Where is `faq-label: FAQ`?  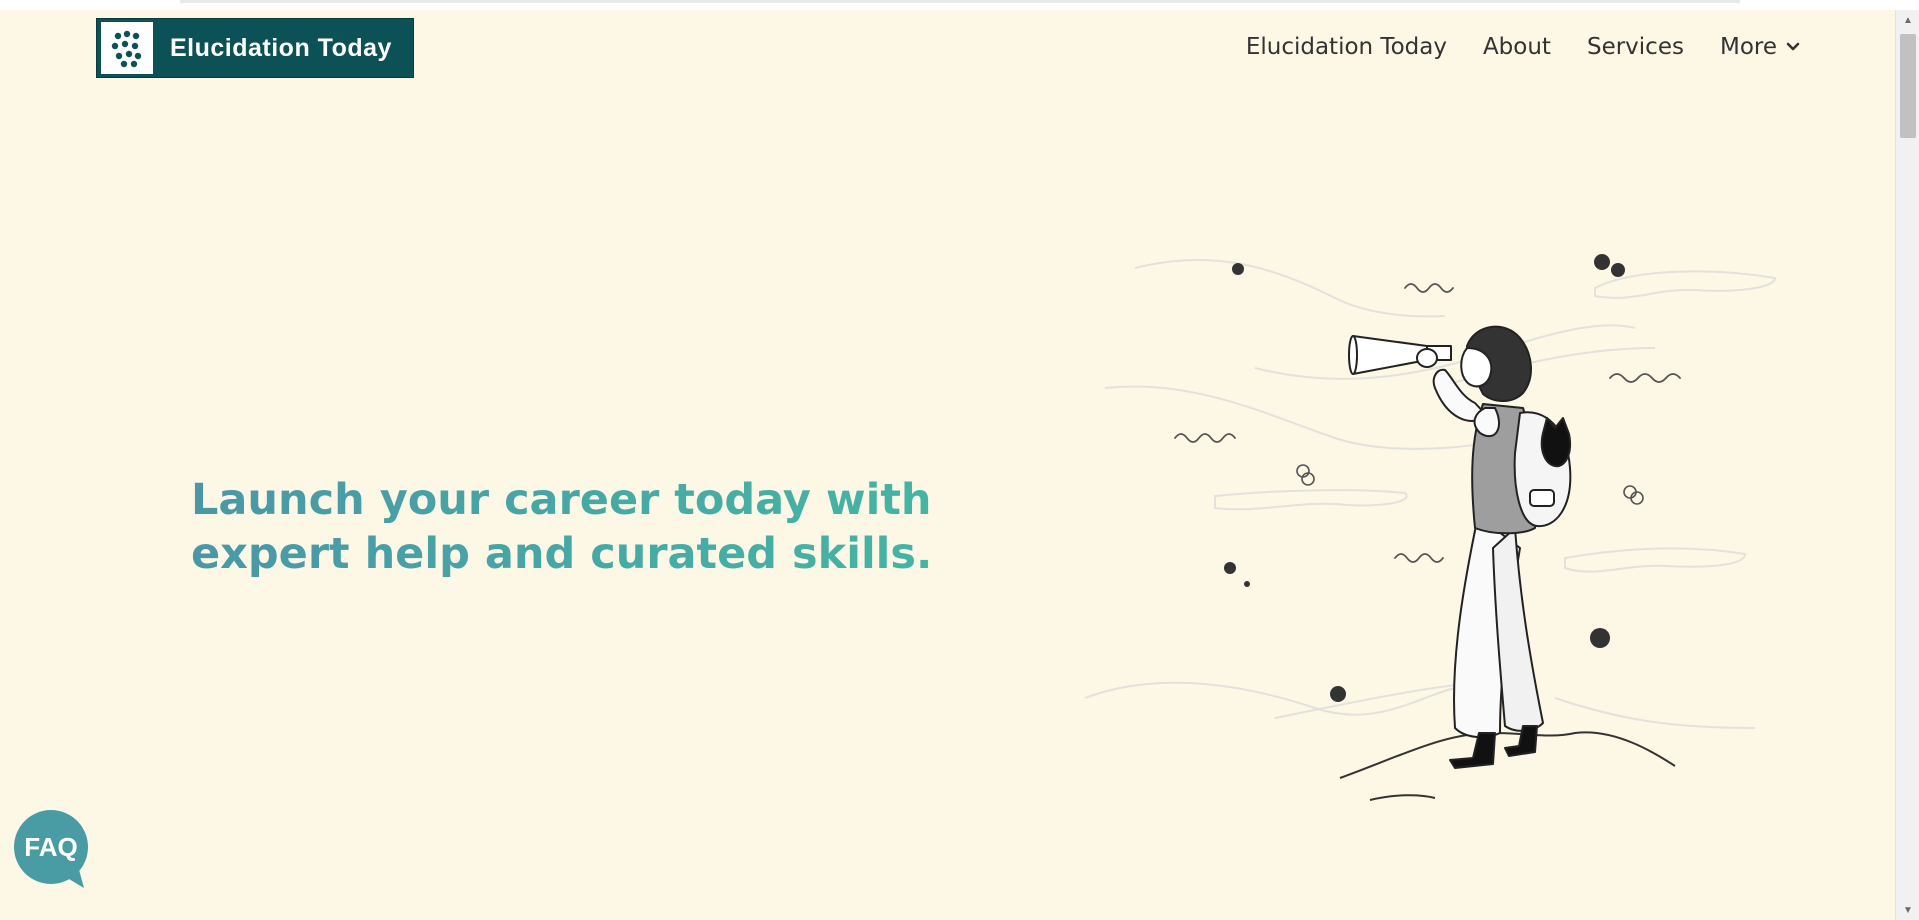
faq-label: FAQ is located at coordinates (51, 847).